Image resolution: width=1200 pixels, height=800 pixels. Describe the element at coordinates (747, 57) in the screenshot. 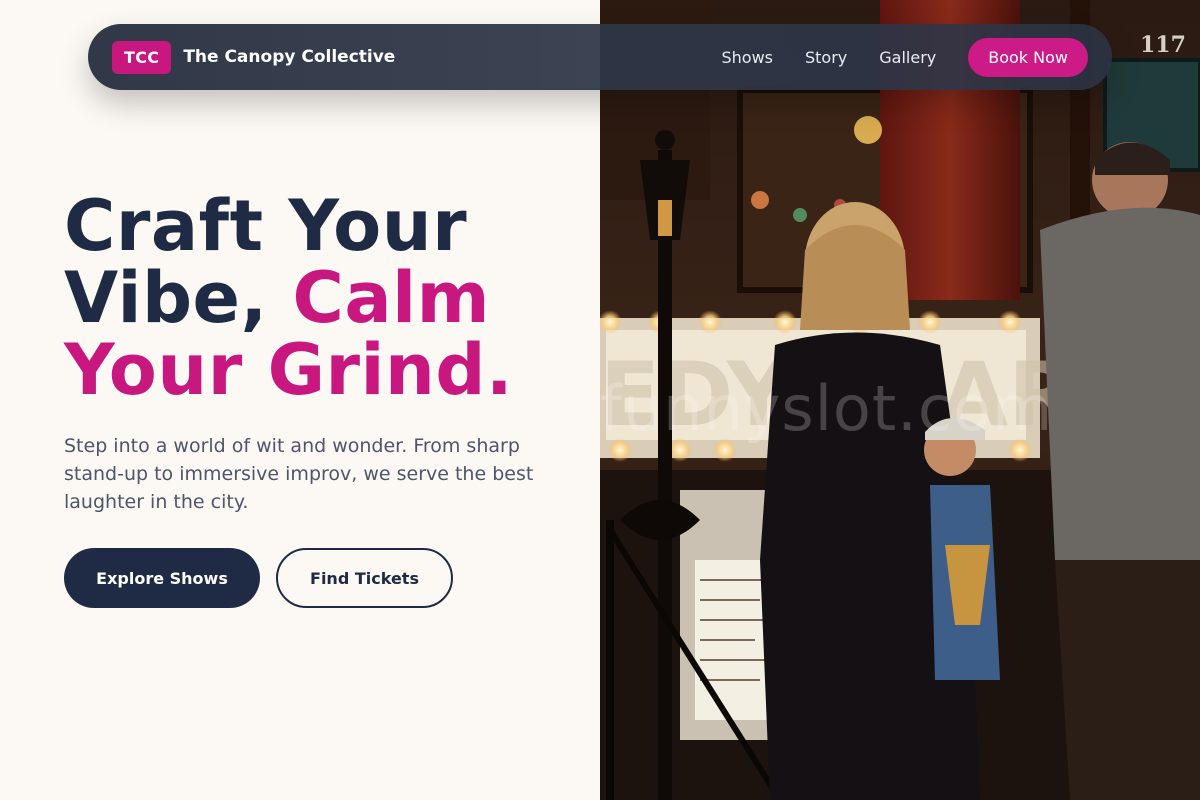

I see `nav-link-shows: Shows` at that location.